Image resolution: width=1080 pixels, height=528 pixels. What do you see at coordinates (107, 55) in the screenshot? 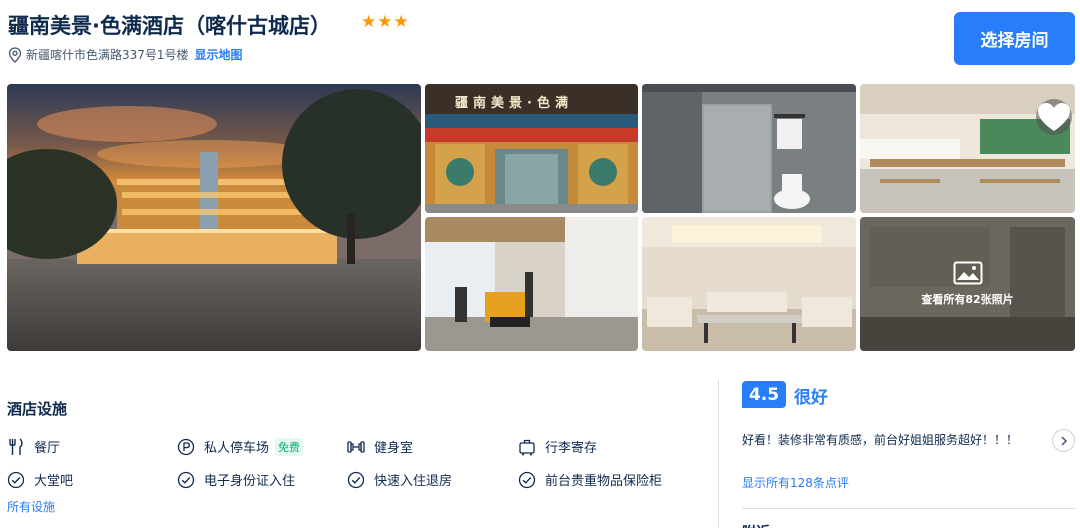
I see `address-text: 新疆喀什市色满路337号1号楼` at bounding box center [107, 55].